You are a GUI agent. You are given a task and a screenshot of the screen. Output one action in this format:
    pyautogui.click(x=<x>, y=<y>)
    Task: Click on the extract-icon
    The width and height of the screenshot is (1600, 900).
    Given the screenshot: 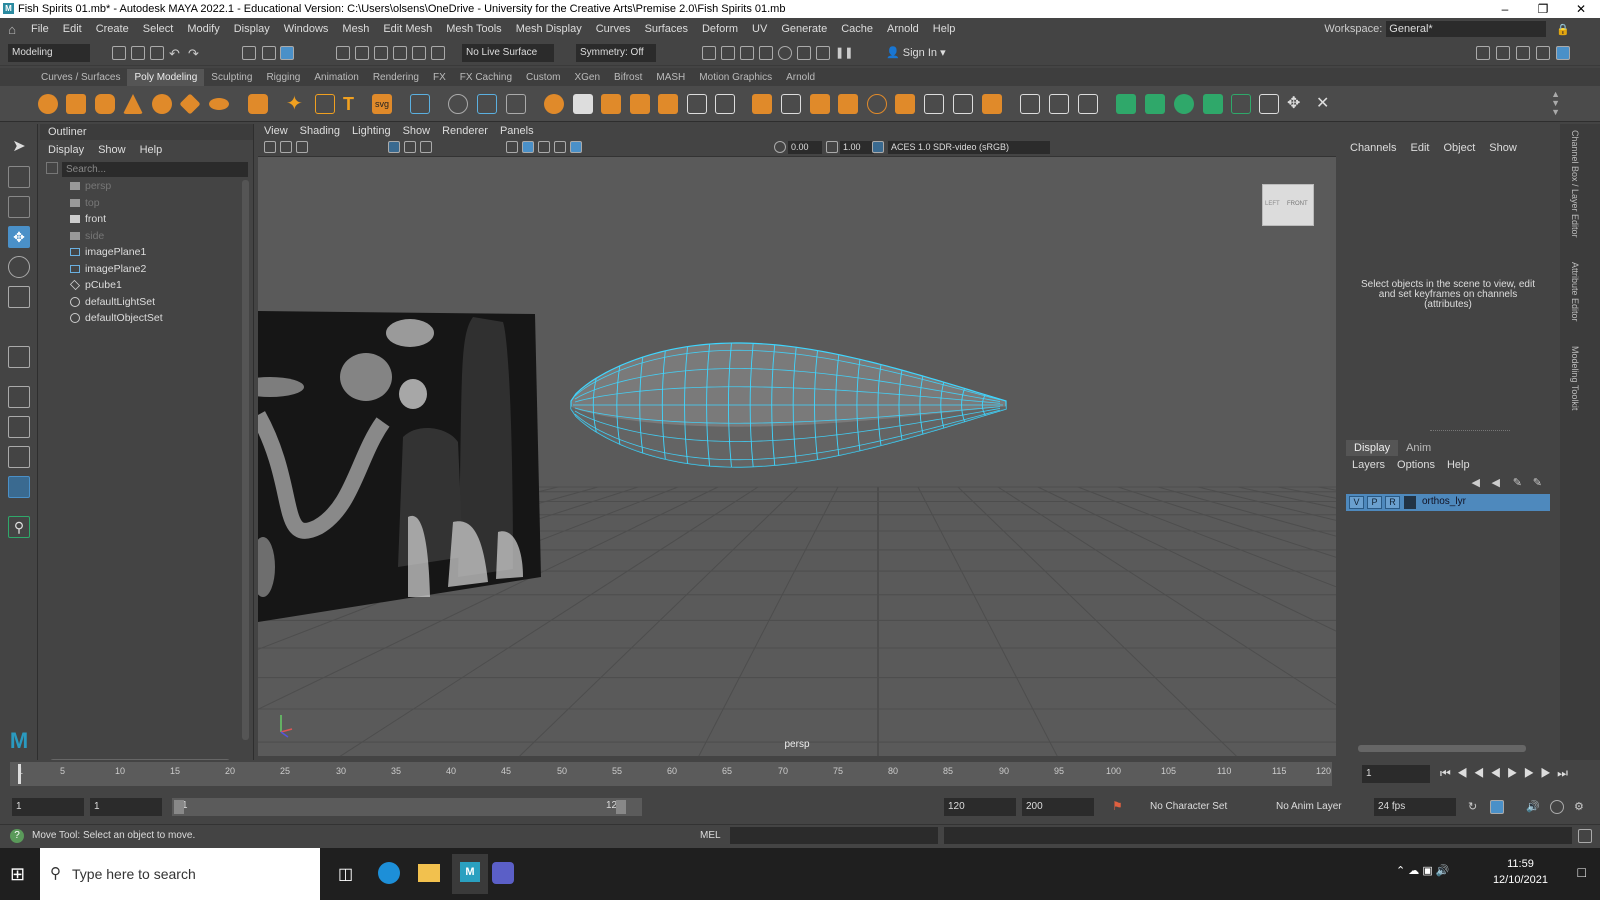 What is the action you would take?
    pyautogui.click(x=611, y=104)
    